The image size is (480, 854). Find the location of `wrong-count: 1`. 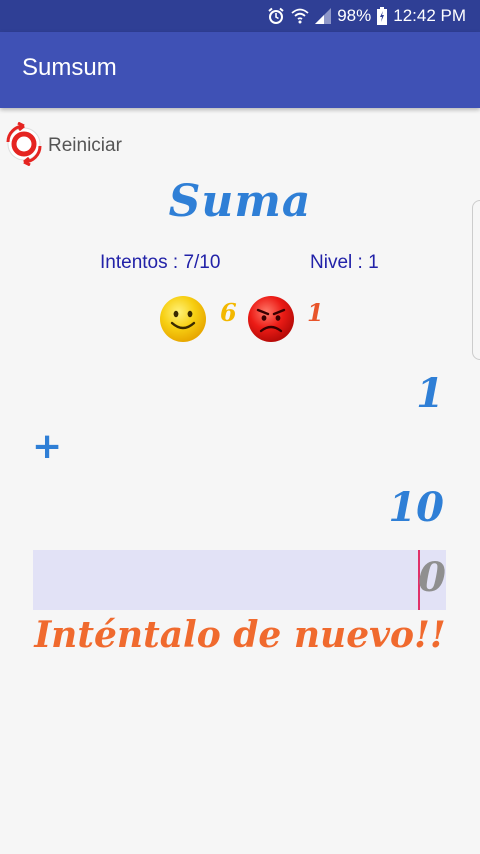

wrong-count: 1 is located at coordinates (315, 312).